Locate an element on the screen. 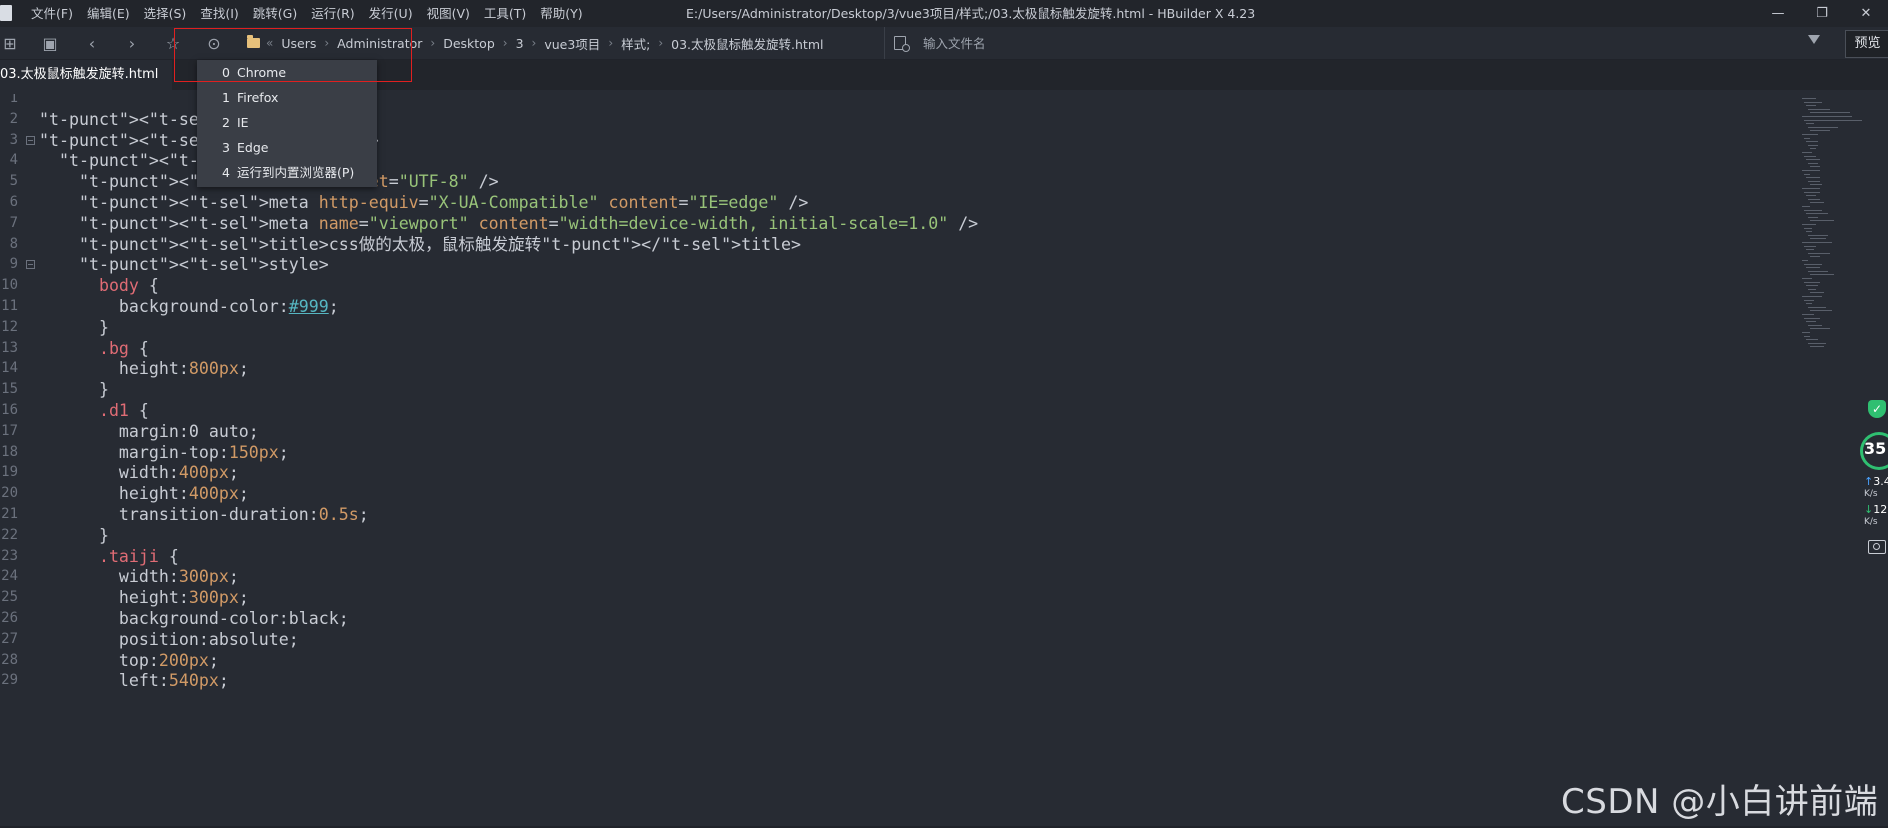 The image size is (1888, 828). menu-select: 选择(S) is located at coordinates (165, 13).